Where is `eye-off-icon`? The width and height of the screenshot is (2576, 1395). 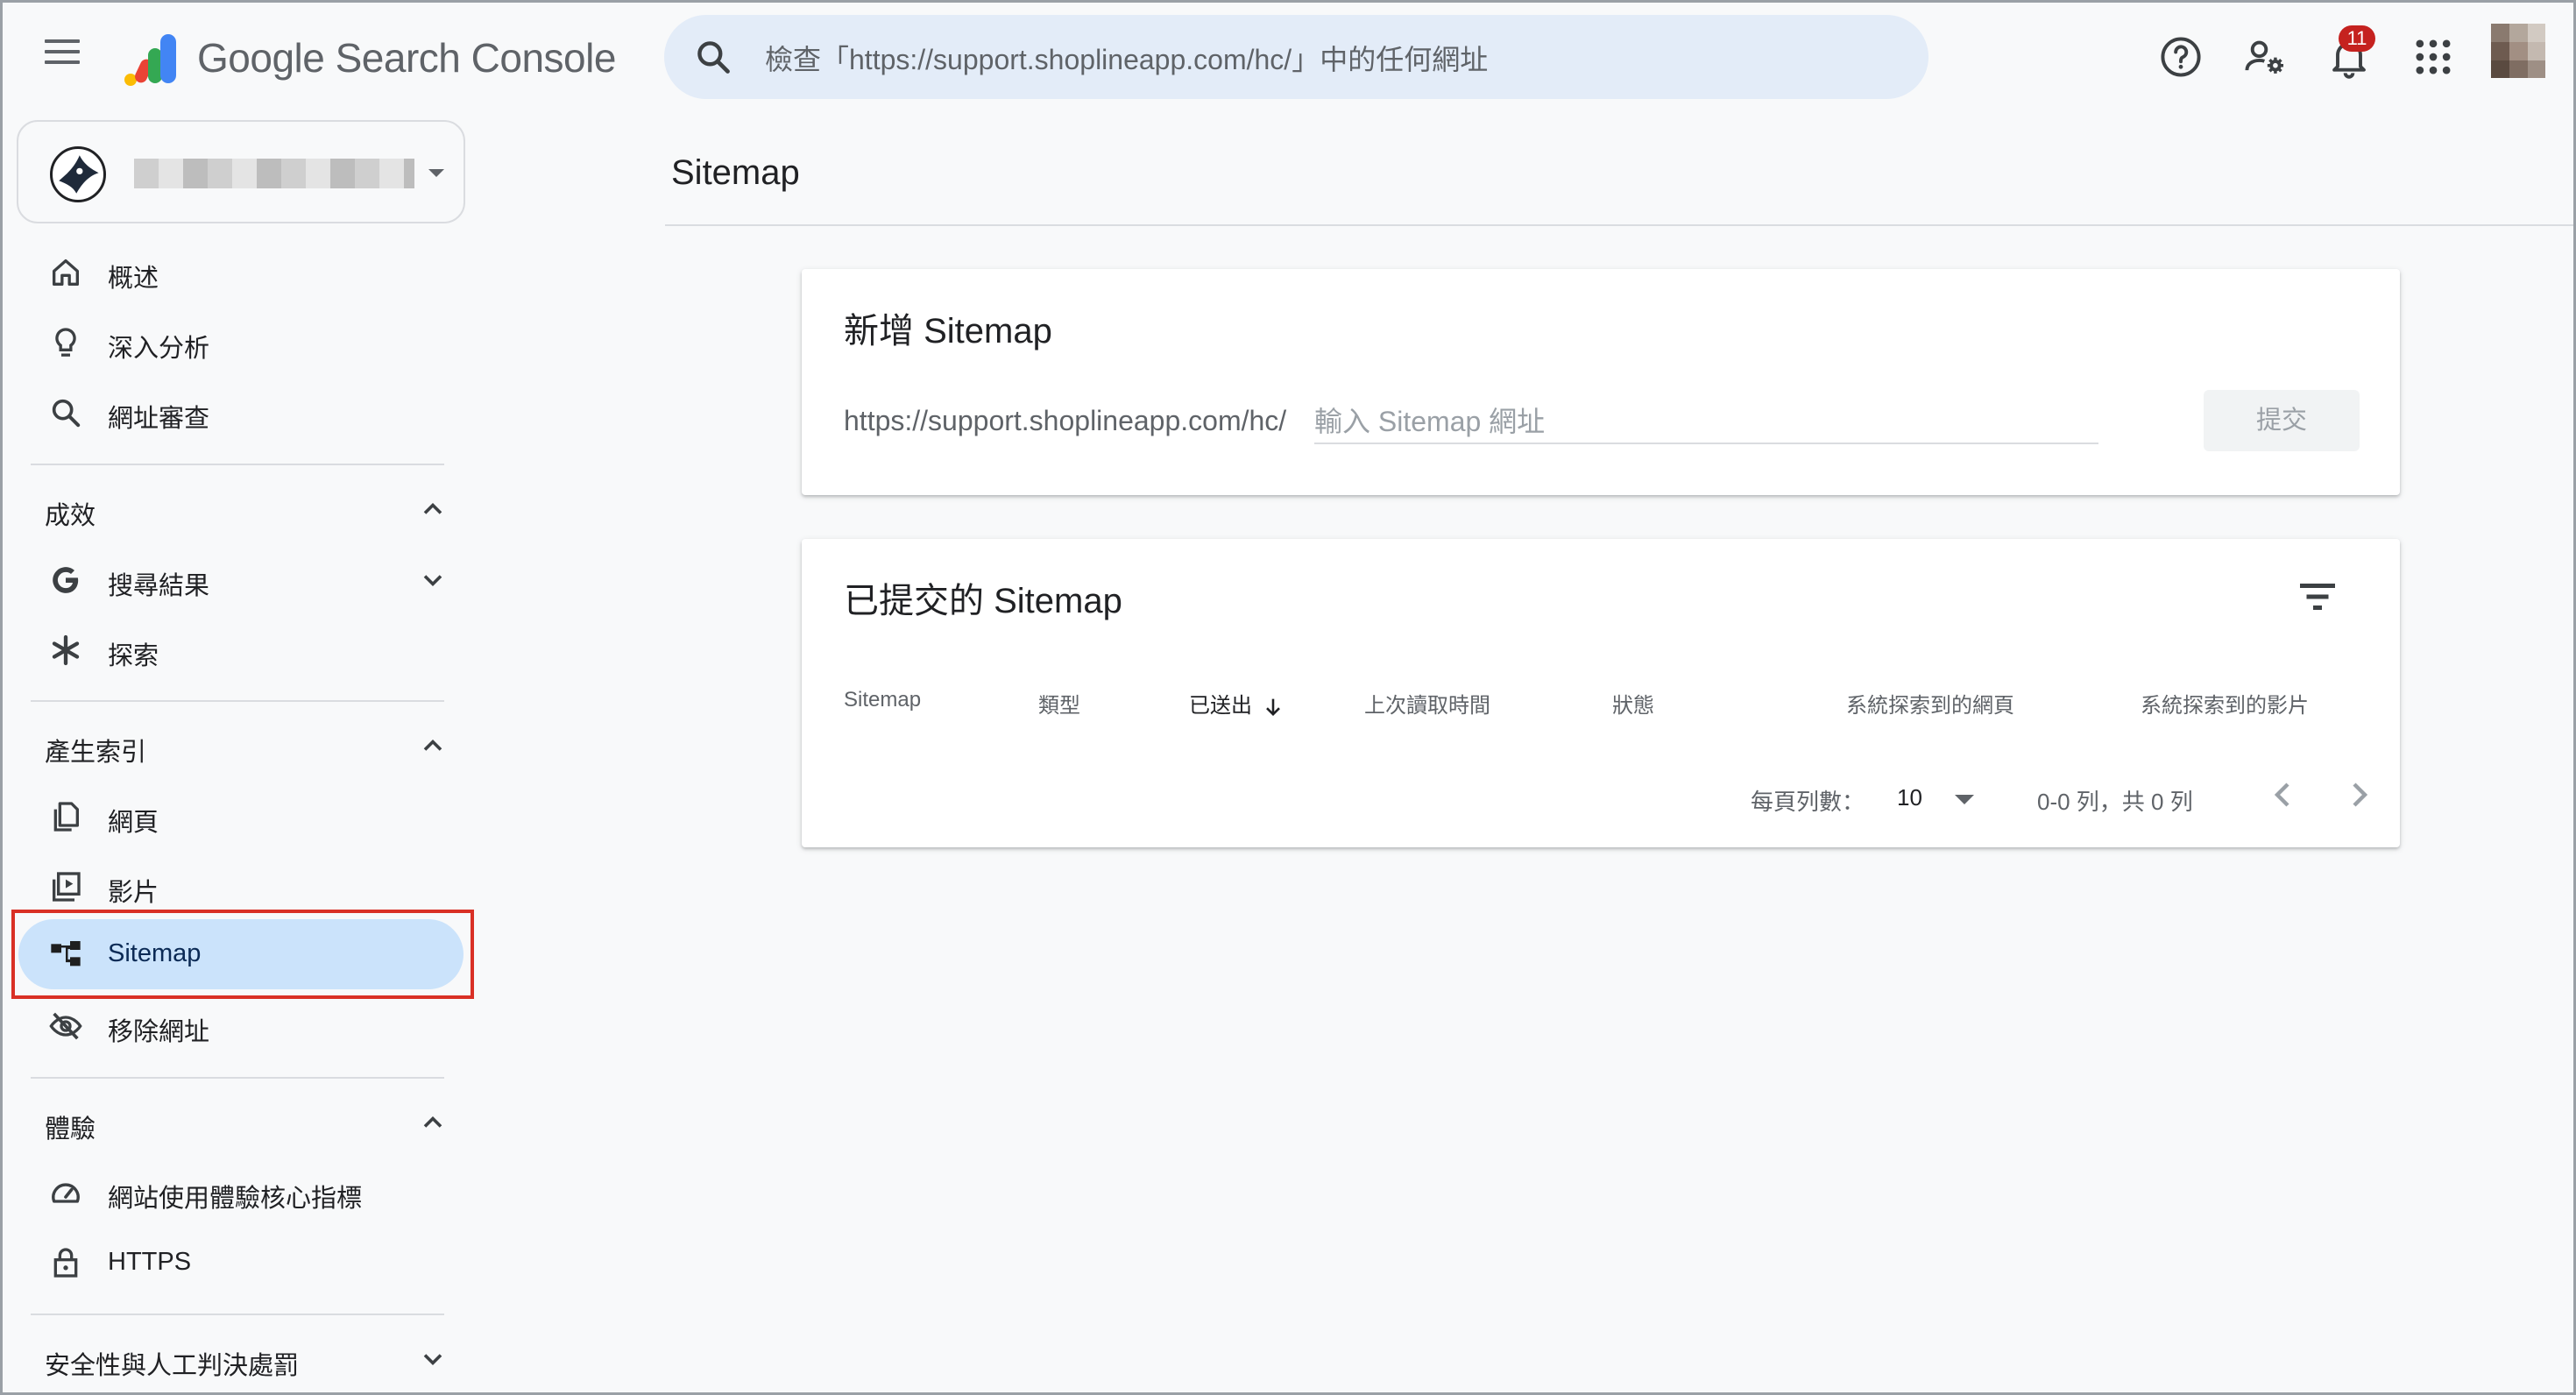 eye-off-icon is located at coordinates (65, 1026).